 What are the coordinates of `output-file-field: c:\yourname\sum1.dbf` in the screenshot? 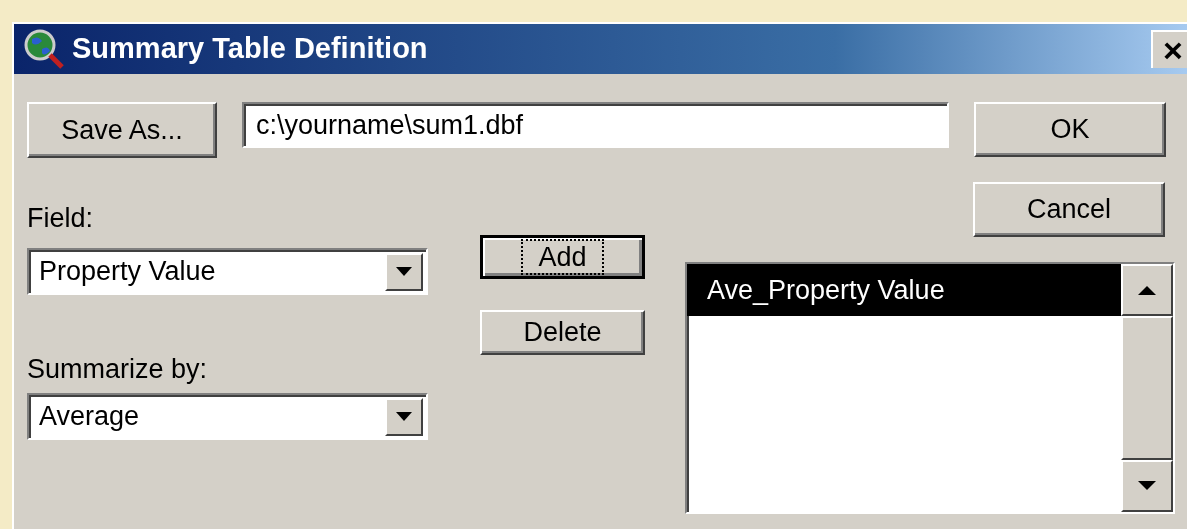 It's located at (595, 125).